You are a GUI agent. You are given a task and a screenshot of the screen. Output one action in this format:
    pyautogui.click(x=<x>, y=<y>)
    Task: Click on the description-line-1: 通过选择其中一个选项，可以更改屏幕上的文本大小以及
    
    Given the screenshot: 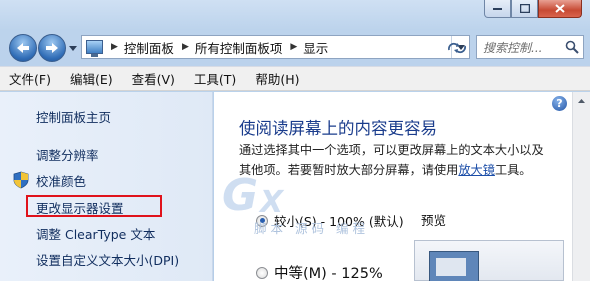 What is the action you would take?
    pyautogui.click(x=391, y=150)
    